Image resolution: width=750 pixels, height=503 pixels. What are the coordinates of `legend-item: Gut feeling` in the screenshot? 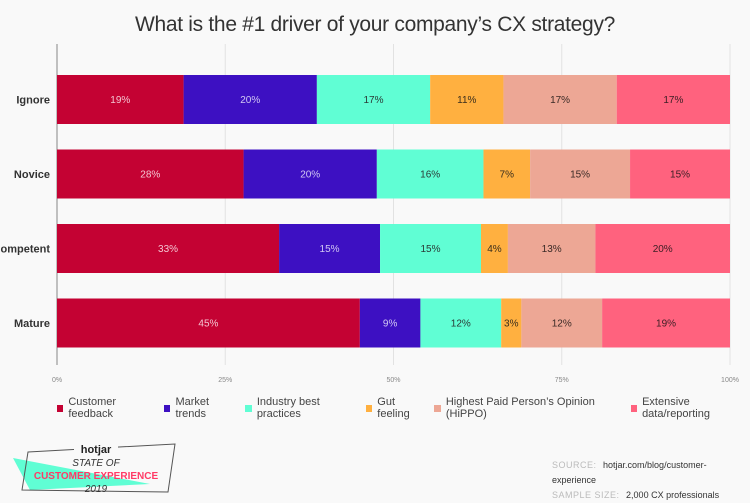 It's located at (395, 408).